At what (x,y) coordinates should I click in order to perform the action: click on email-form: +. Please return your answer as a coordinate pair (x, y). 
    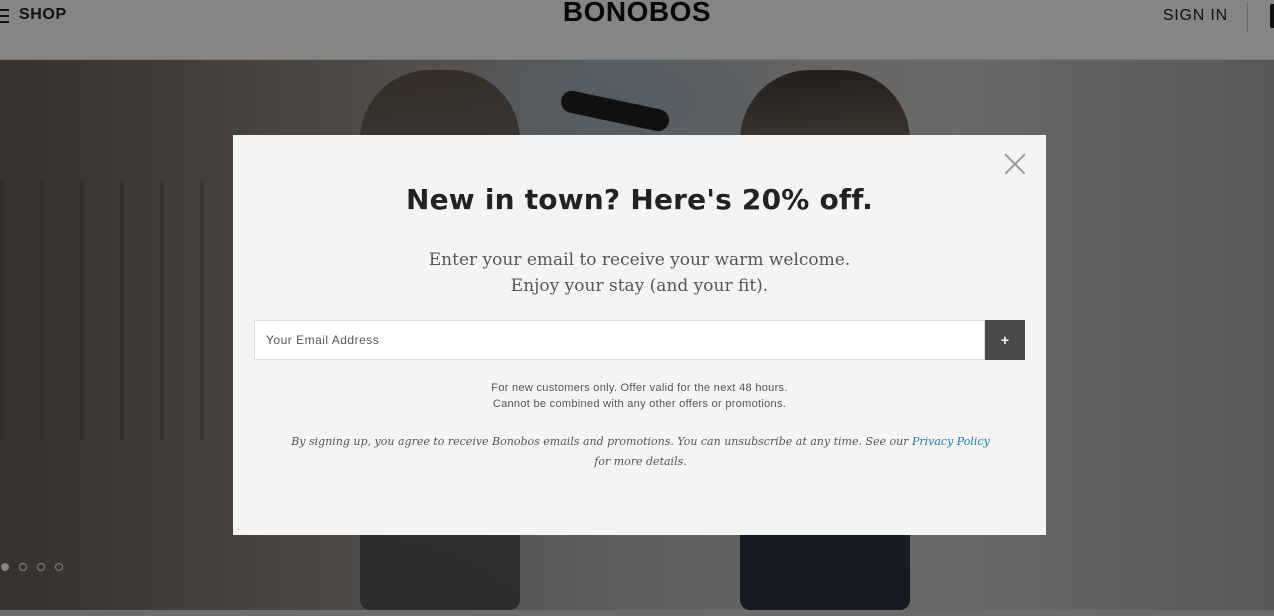
    Looking at the image, I should click on (639, 340).